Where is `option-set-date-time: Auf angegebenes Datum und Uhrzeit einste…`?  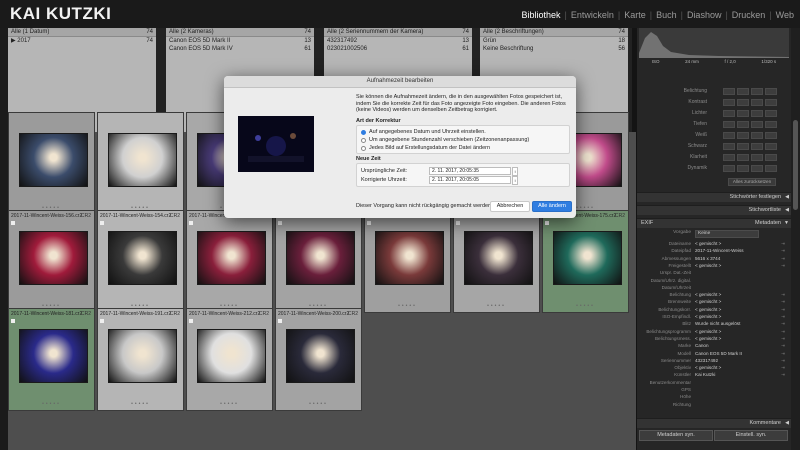
option-set-date-time: Auf angegebenes Datum und Uhrzeit einste… is located at coordinates (423, 132).